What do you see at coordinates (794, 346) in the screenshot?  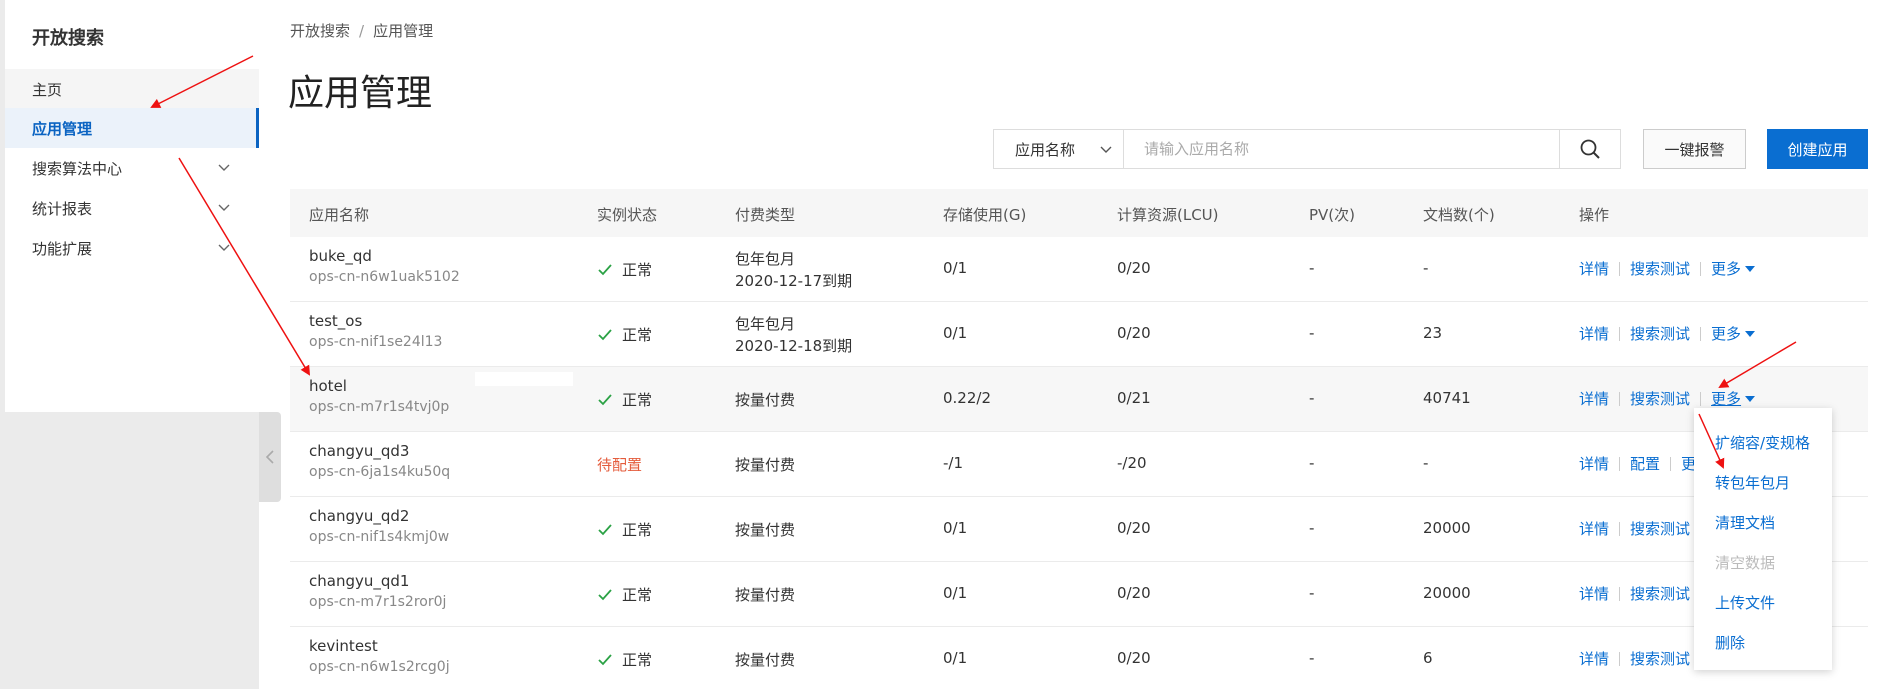 I see `expiry-date: 2020-12-18到期` at bounding box center [794, 346].